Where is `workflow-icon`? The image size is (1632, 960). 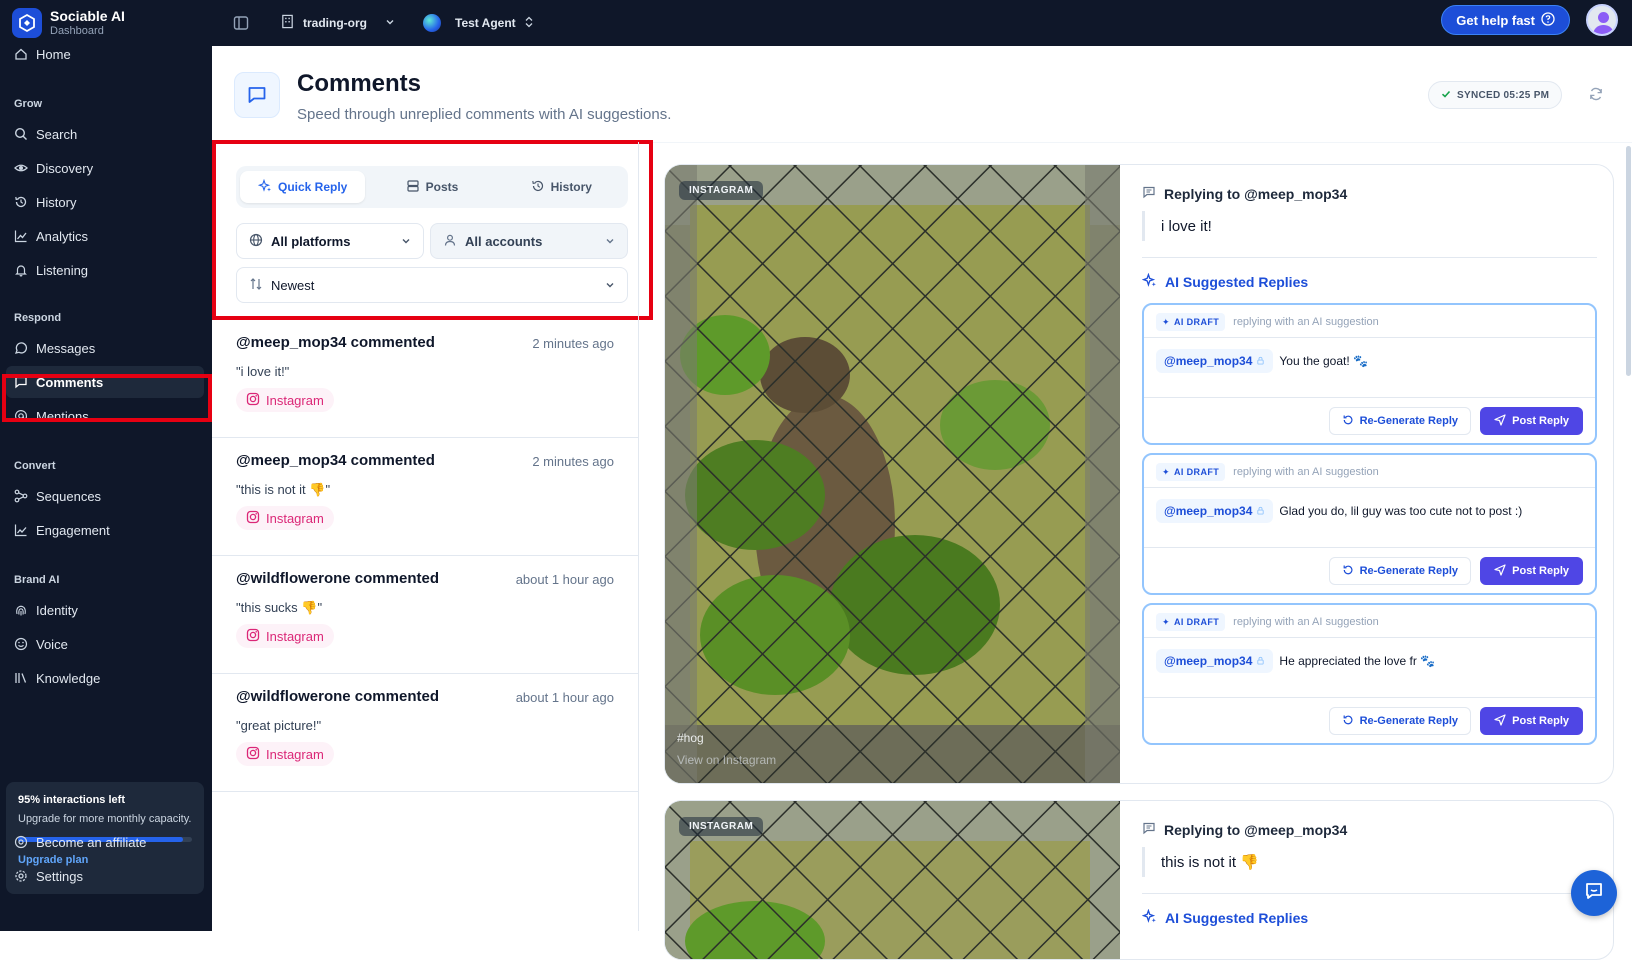 workflow-icon is located at coordinates (21, 496).